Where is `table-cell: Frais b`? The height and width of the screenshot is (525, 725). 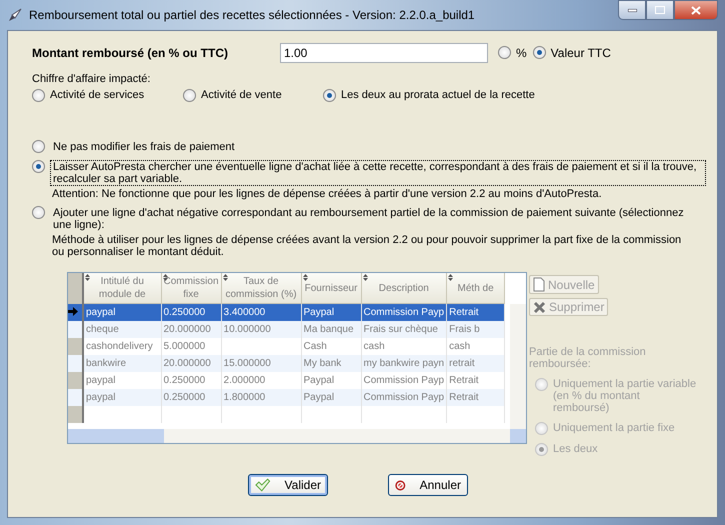
table-cell: Frais b is located at coordinates (464, 329).